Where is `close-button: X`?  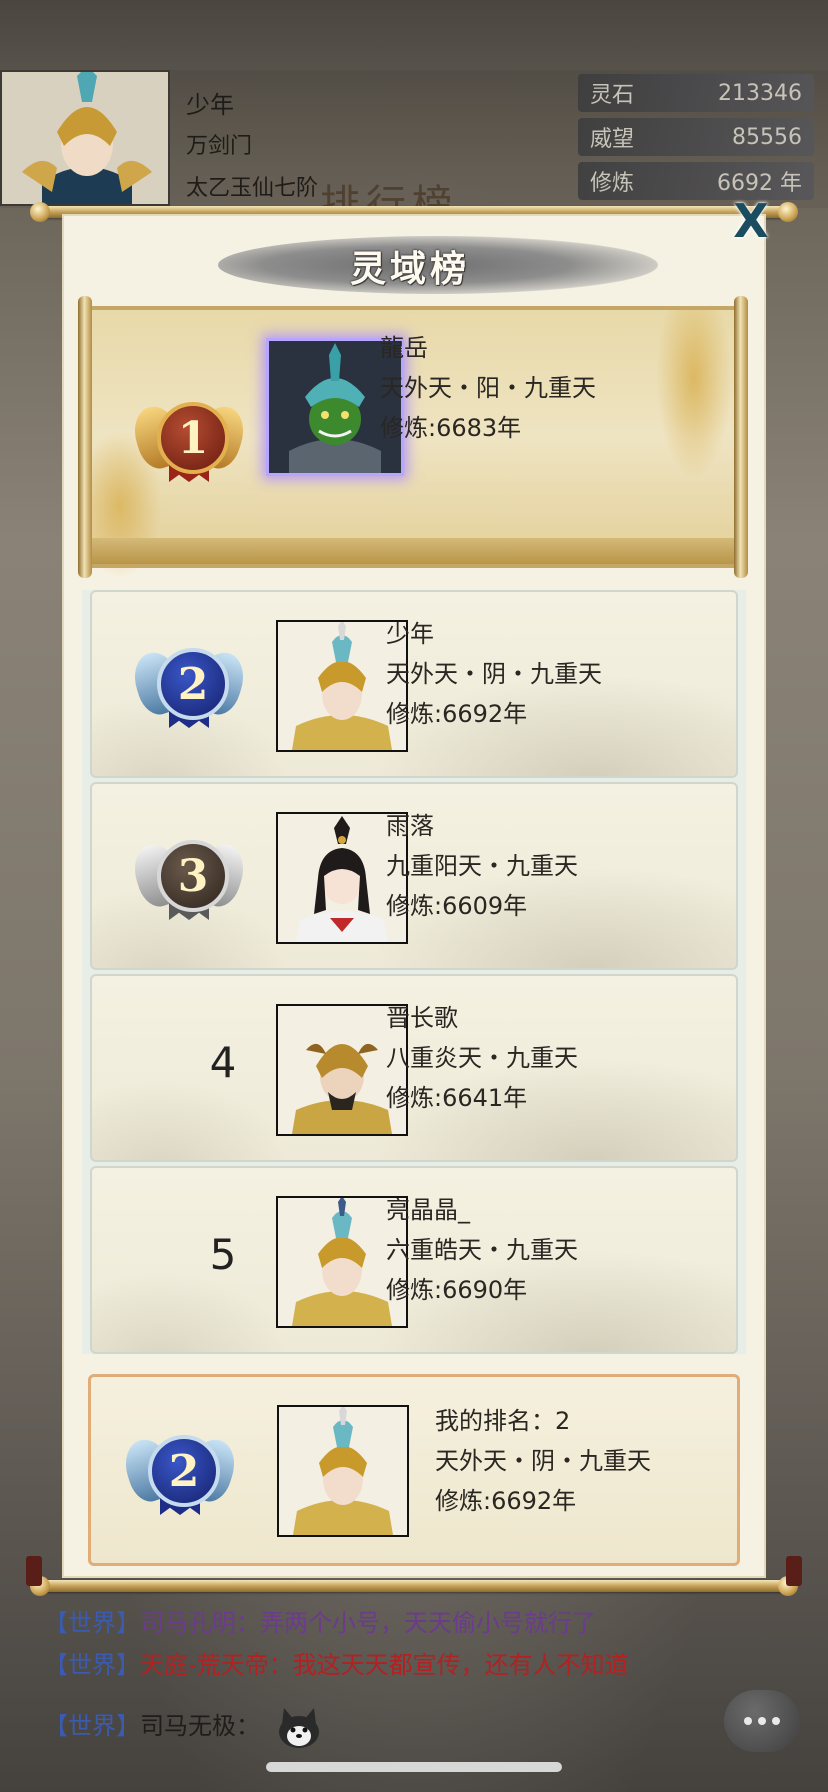 close-button: X is located at coordinates (751, 221).